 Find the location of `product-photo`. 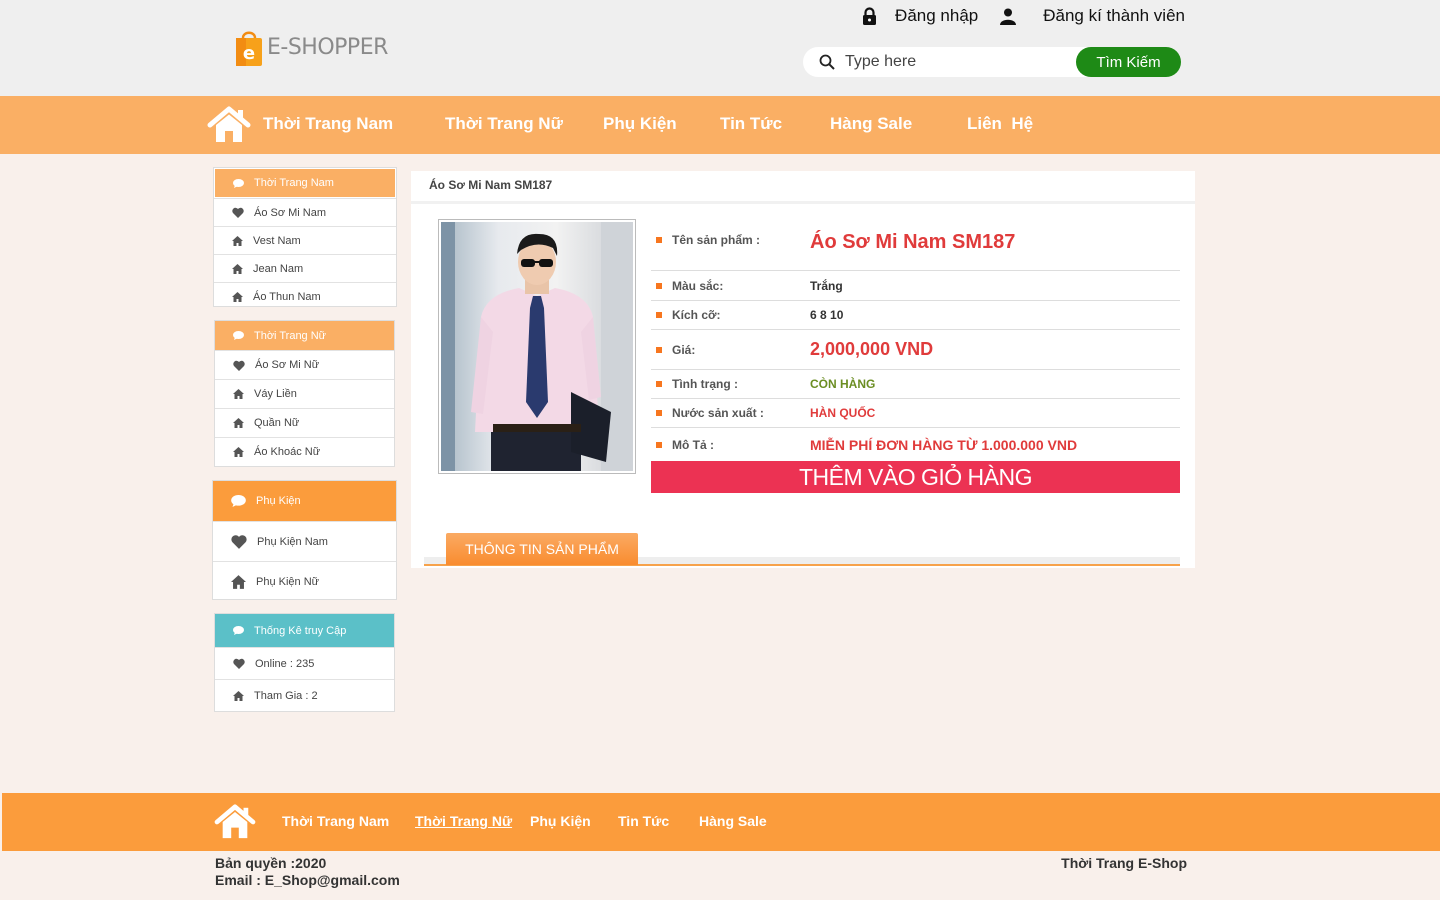

product-photo is located at coordinates (537, 346).